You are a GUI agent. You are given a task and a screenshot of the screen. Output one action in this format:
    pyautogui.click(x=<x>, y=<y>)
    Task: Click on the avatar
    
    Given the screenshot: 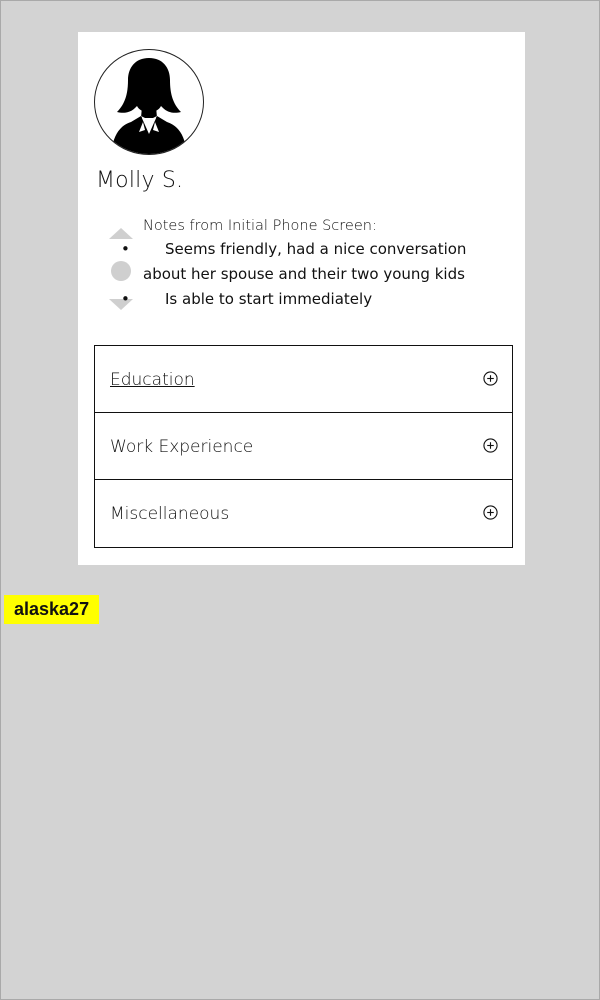 What is the action you would take?
    pyautogui.click(x=149, y=102)
    